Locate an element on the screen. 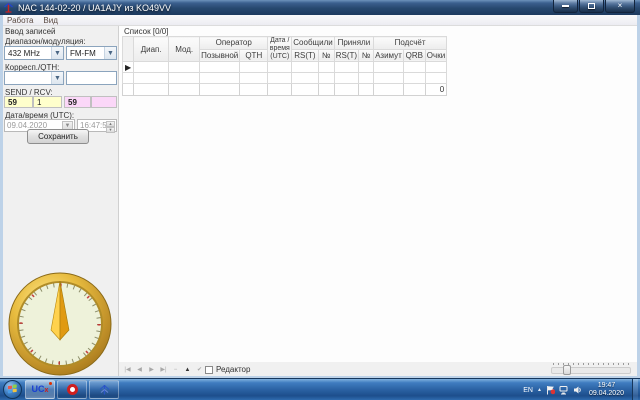  mode-select: FM-FM ▼ is located at coordinates (91, 53).